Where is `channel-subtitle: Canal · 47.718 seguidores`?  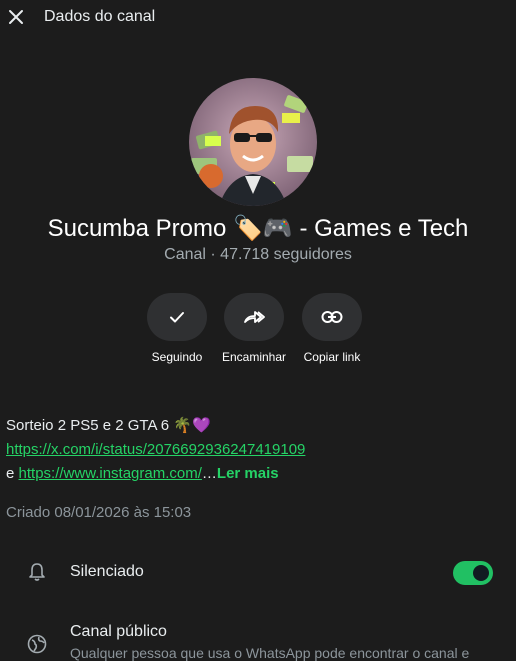 channel-subtitle: Canal · 47.718 seguidores is located at coordinates (258, 254).